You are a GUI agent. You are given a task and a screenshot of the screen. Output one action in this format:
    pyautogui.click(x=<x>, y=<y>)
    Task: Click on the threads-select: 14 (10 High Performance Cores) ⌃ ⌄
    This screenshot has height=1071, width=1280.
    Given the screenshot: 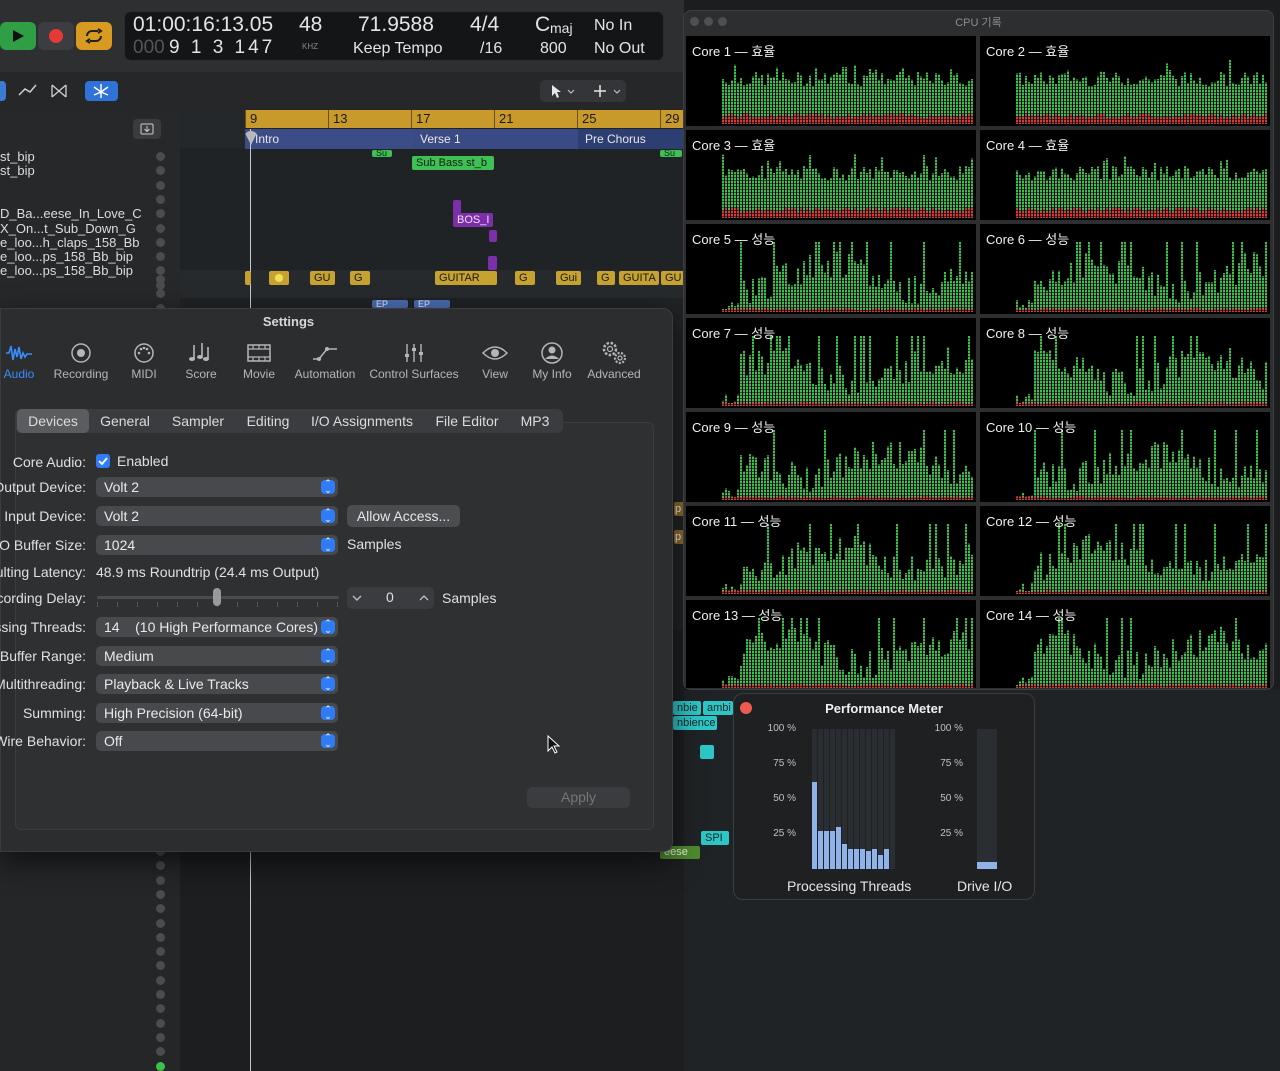 What is the action you would take?
    pyautogui.click(x=217, y=627)
    